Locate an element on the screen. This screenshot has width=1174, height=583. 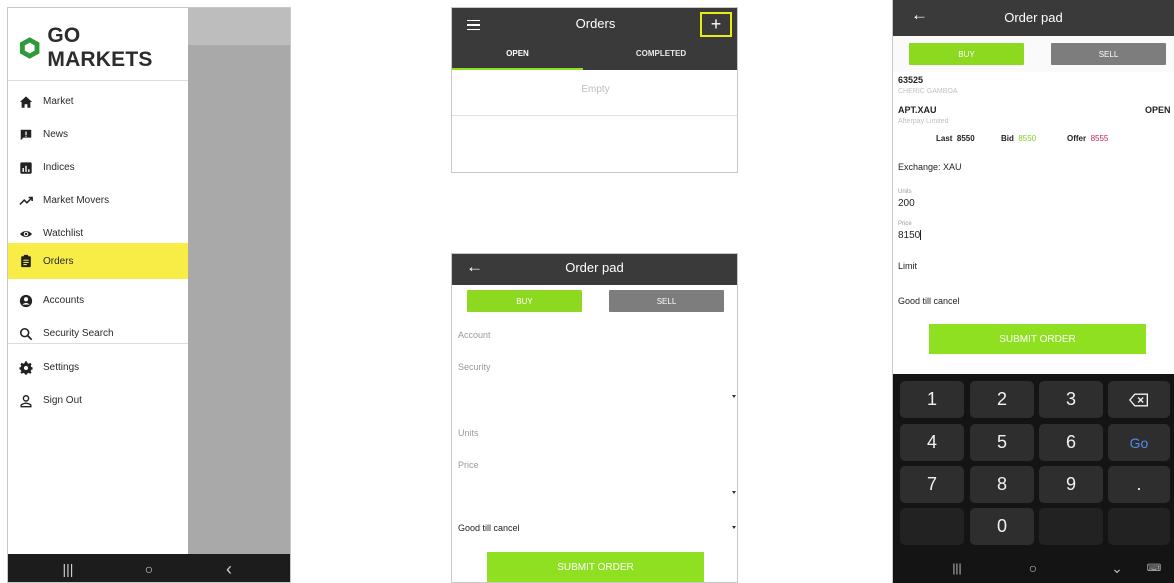
empty-state-text: Empty is located at coordinates (595, 89).